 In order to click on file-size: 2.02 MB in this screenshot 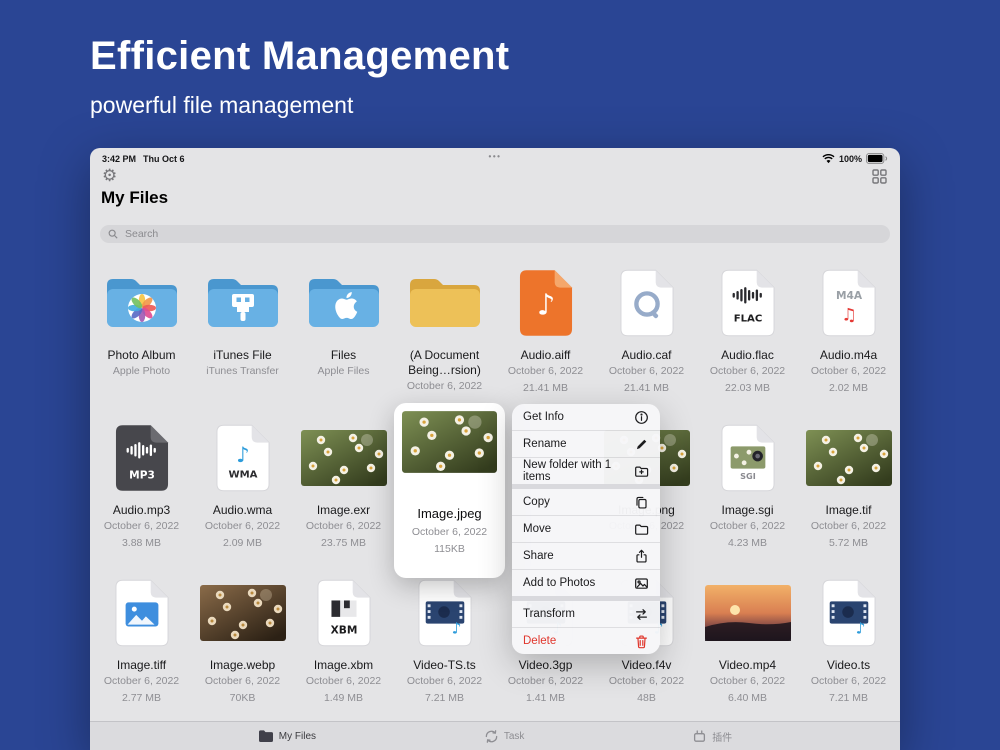, I will do `click(848, 388)`.